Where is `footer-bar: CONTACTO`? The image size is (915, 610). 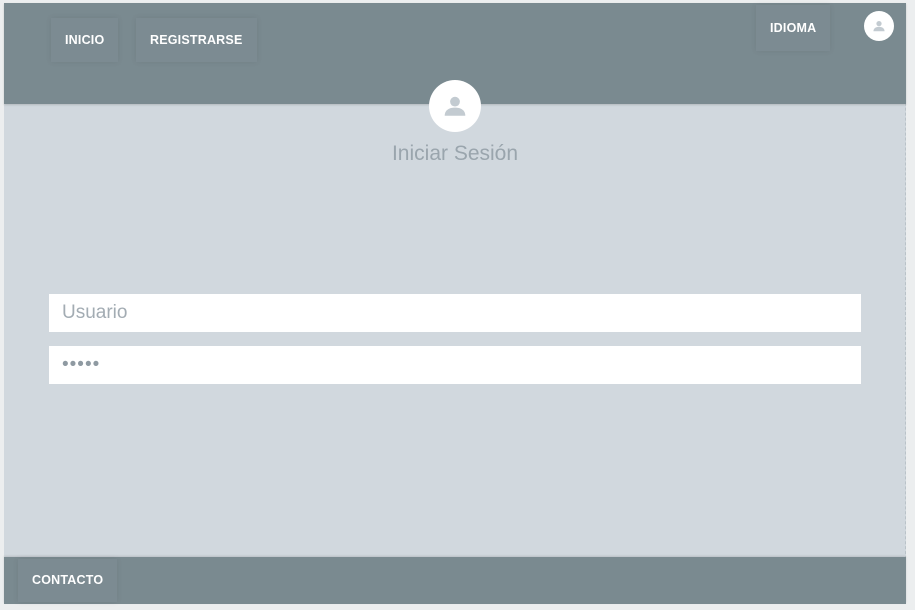 footer-bar: CONTACTO is located at coordinates (455, 580).